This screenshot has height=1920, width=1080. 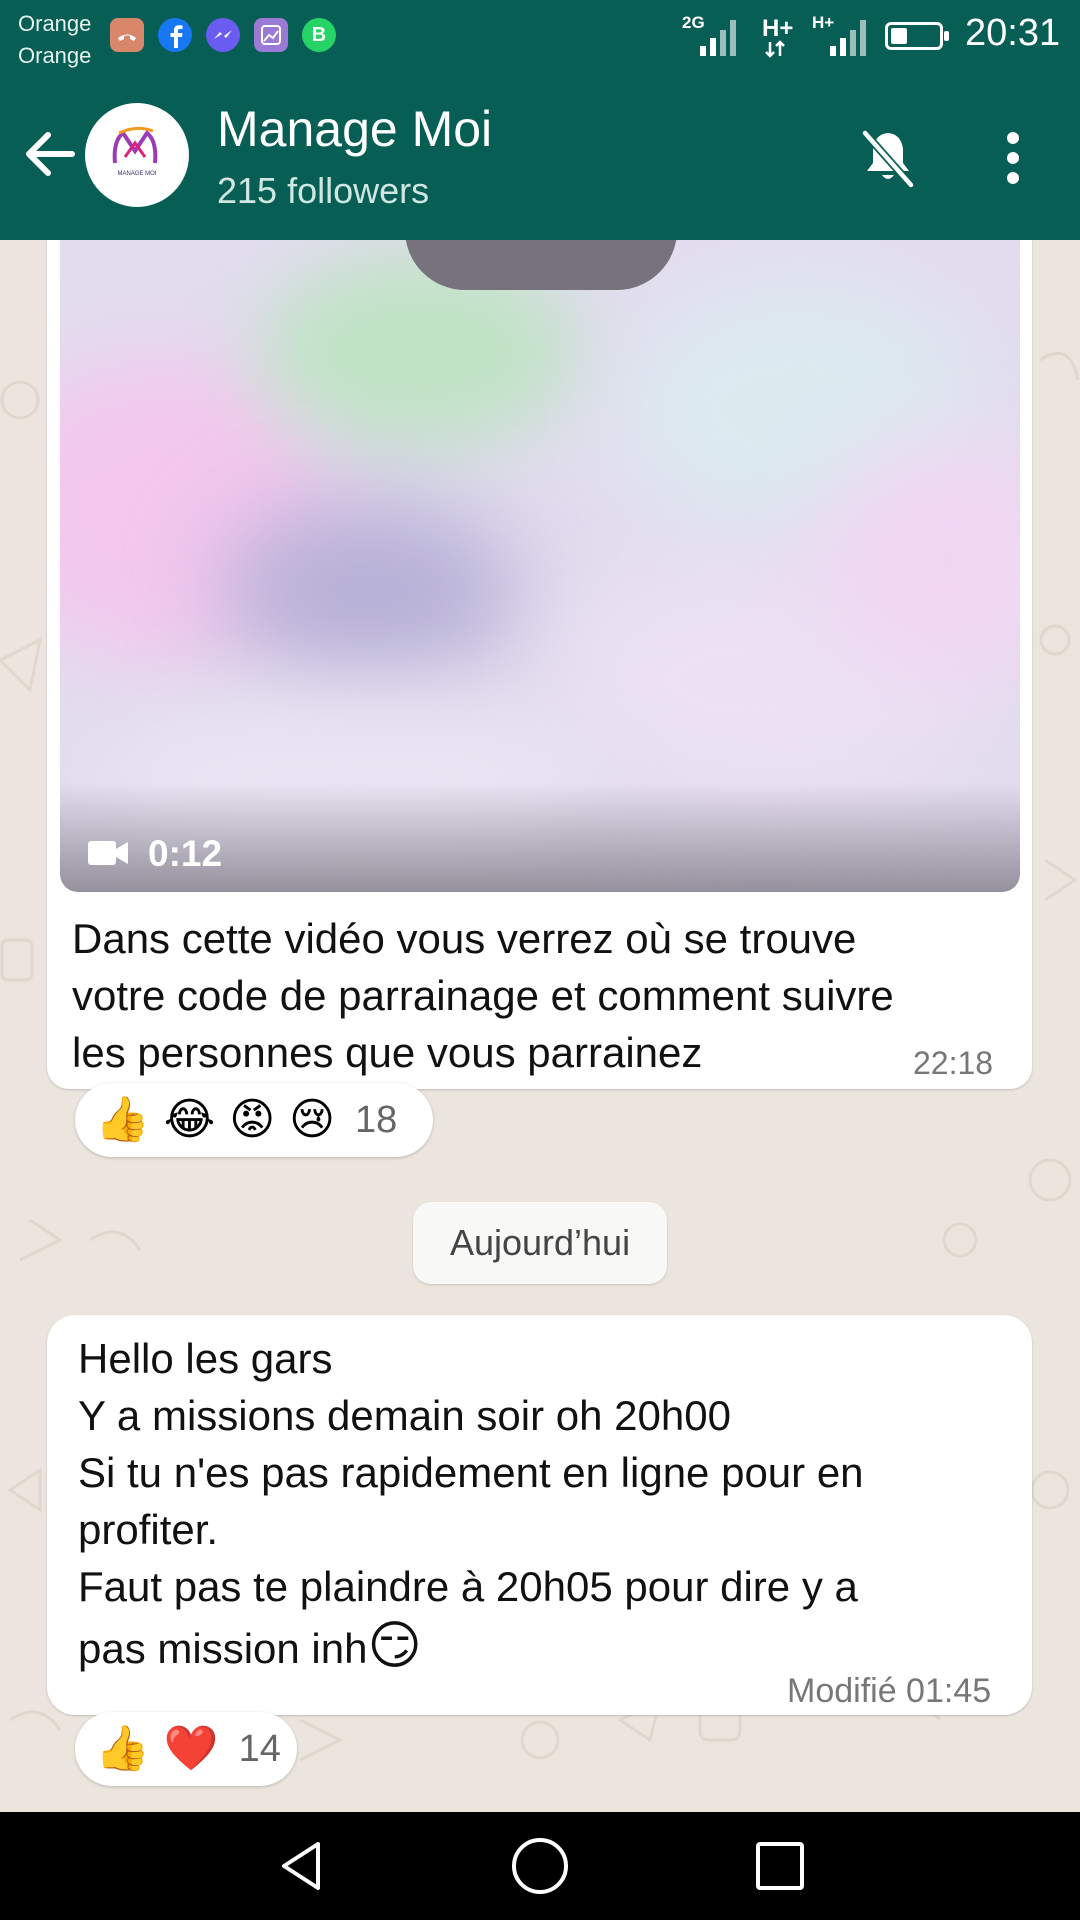 I want to click on signal-h-plus-icon: H+, so click(x=839, y=34).